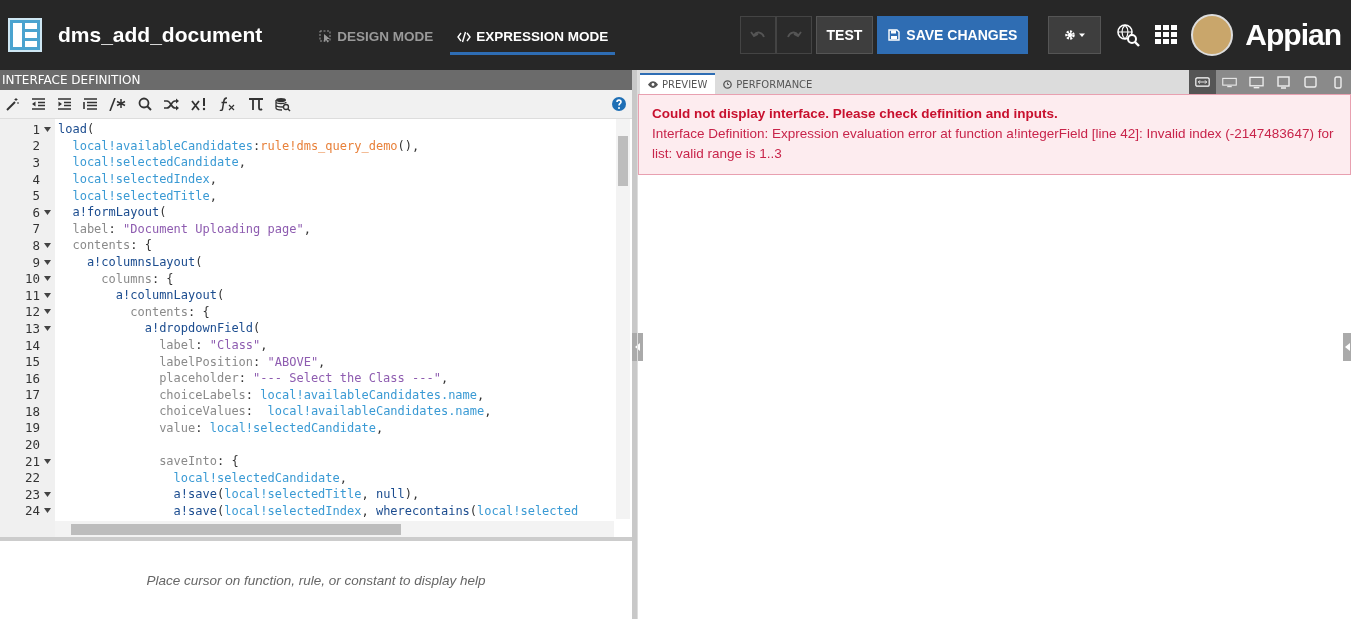 The width and height of the screenshot is (1351, 619). What do you see at coordinates (144, 179) in the screenshot?
I see `code-line: local!selectedIndex,` at bounding box center [144, 179].